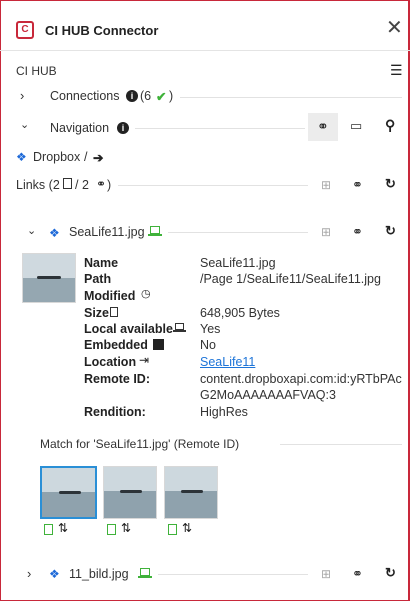  I want to click on detail-label-remote-id: Remote ID:, so click(117, 379).